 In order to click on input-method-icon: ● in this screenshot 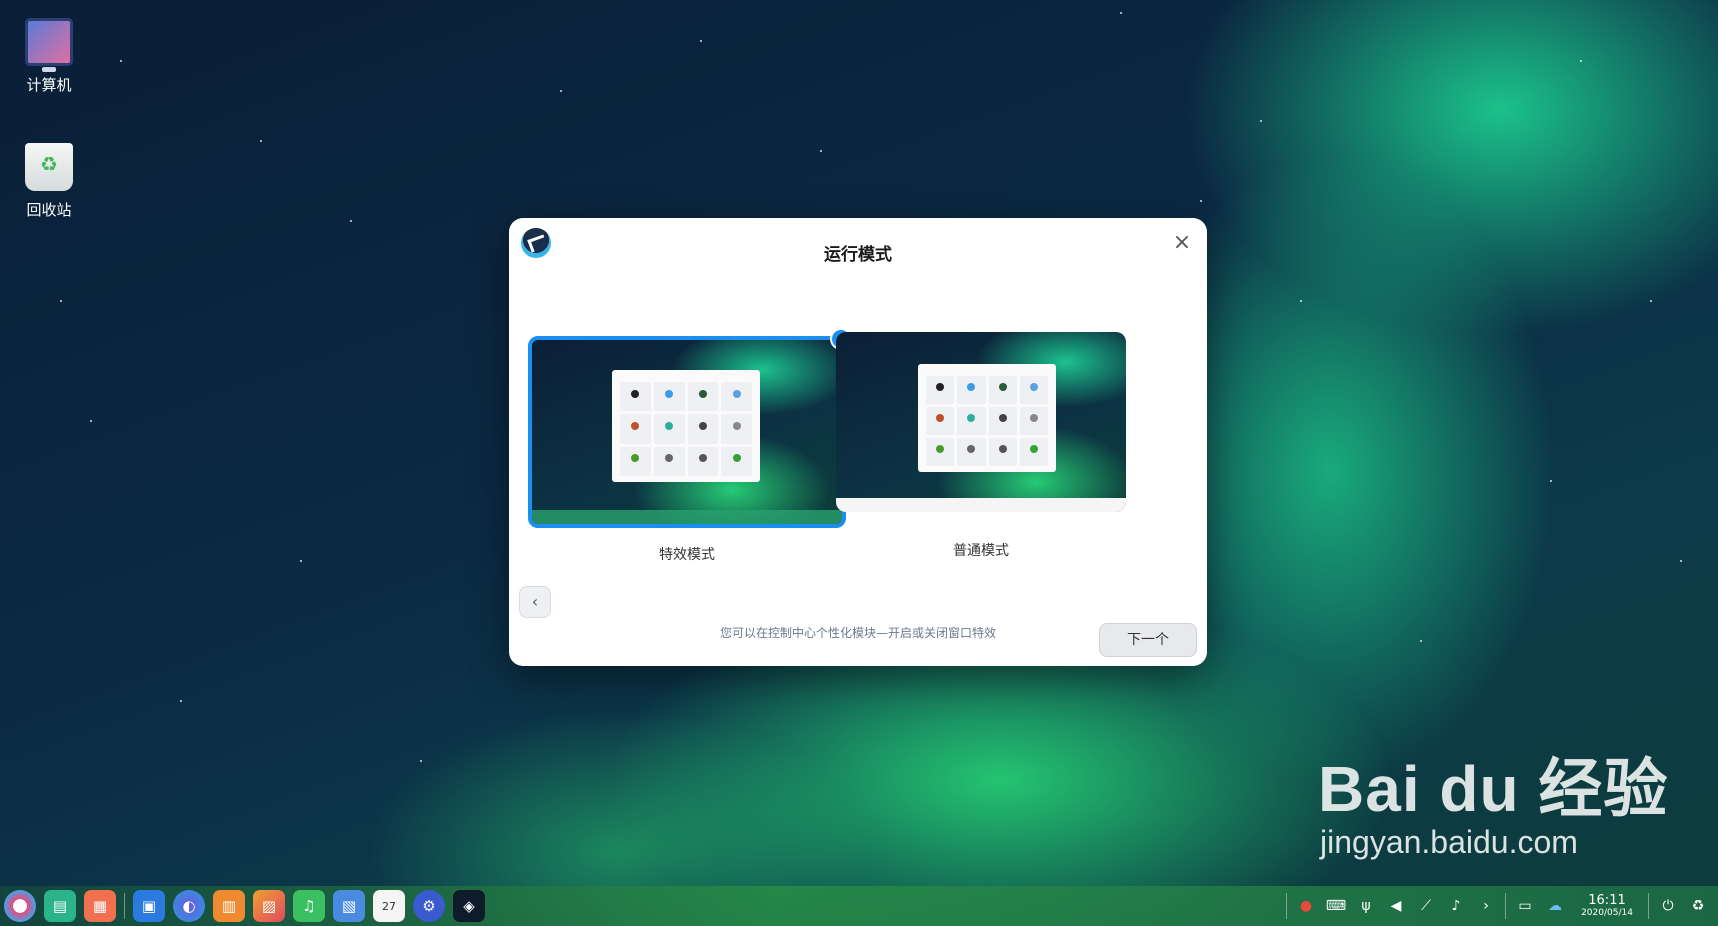, I will do `click(1306, 906)`.